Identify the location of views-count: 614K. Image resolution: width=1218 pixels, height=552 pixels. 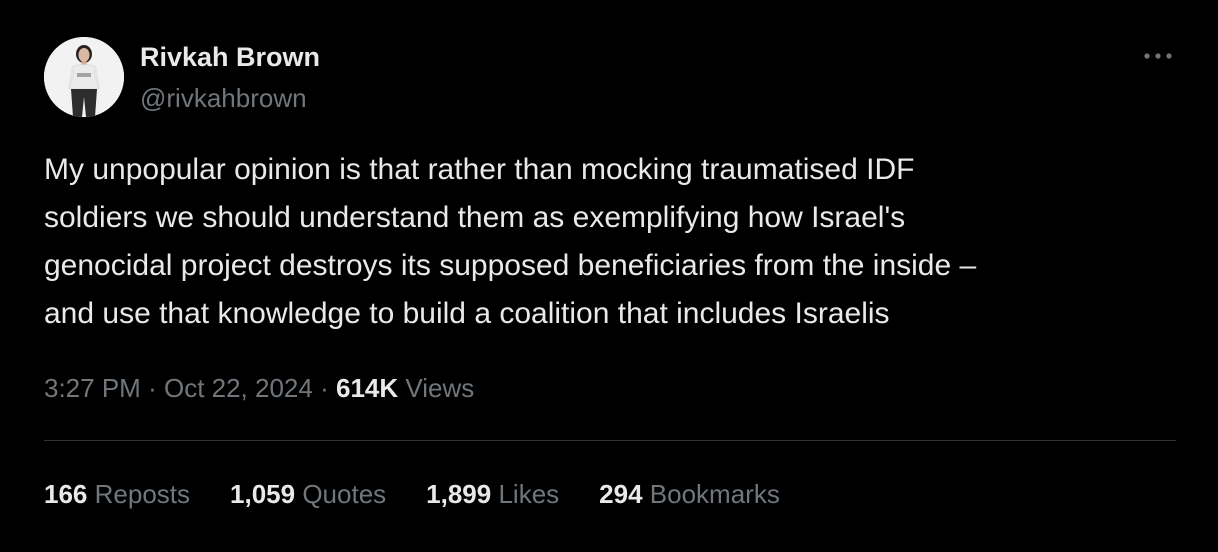
(367, 388).